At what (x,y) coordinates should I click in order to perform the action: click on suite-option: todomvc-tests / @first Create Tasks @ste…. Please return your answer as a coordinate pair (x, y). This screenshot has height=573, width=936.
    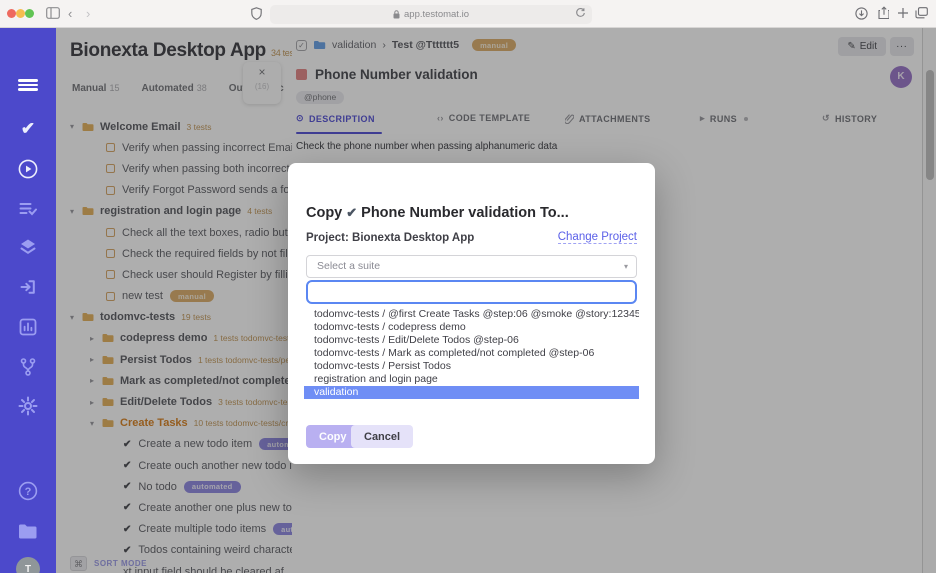
    Looking at the image, I should click on (471, 314).